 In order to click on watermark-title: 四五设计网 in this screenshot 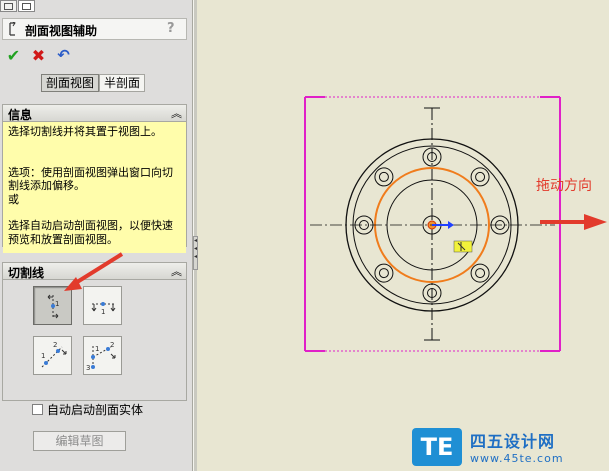, I will do `click(513, 441)`.